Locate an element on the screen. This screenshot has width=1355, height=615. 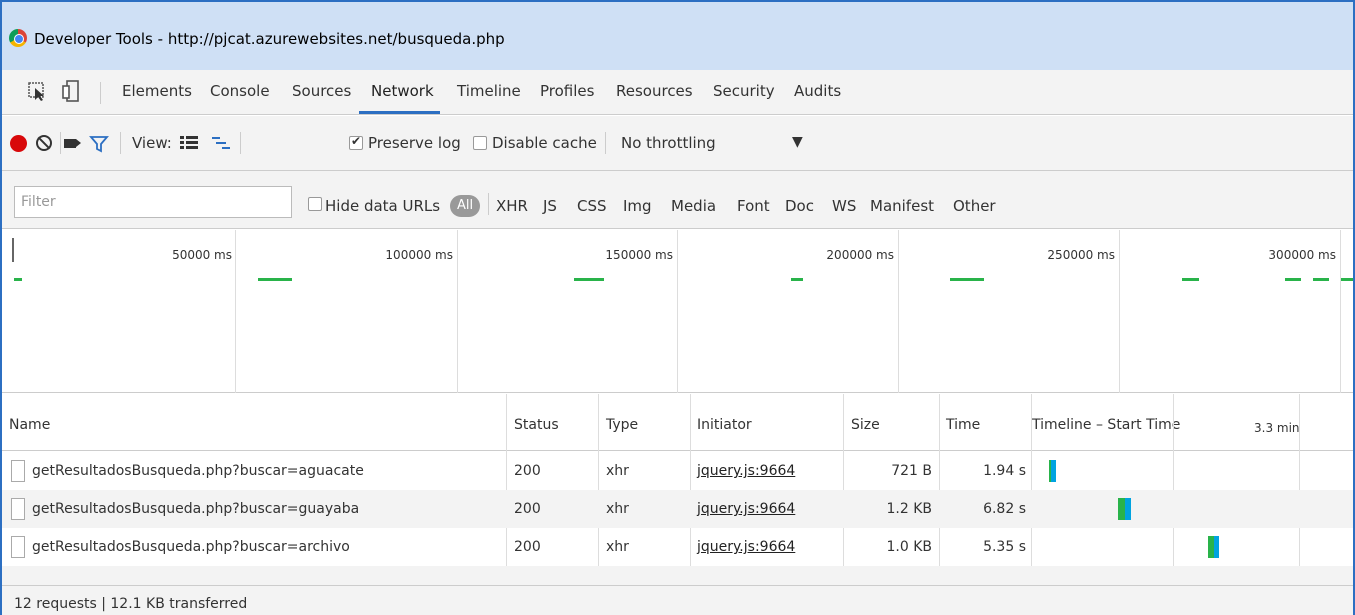
disable-cache-checkbox is located at coordinates (480, 143).